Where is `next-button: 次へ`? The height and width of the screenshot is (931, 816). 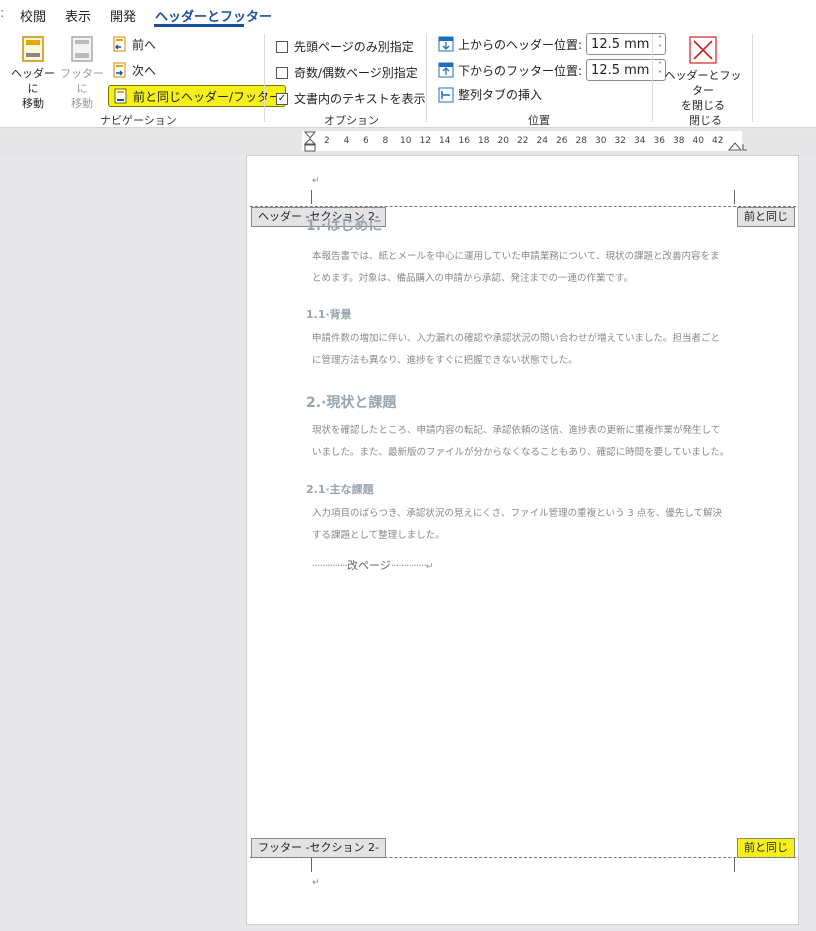
next-button: 次へ is located at coordinates (134, 70).